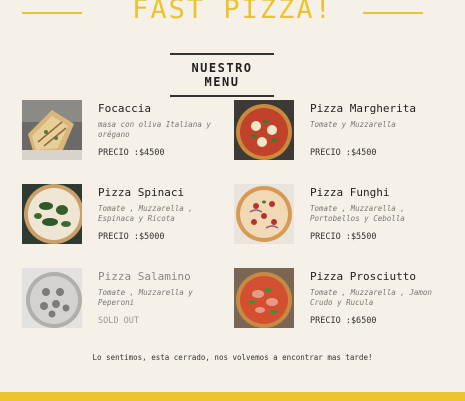 This screenshot has height=401, width=465. I want to click on funghi-photo, so click(264, 214).